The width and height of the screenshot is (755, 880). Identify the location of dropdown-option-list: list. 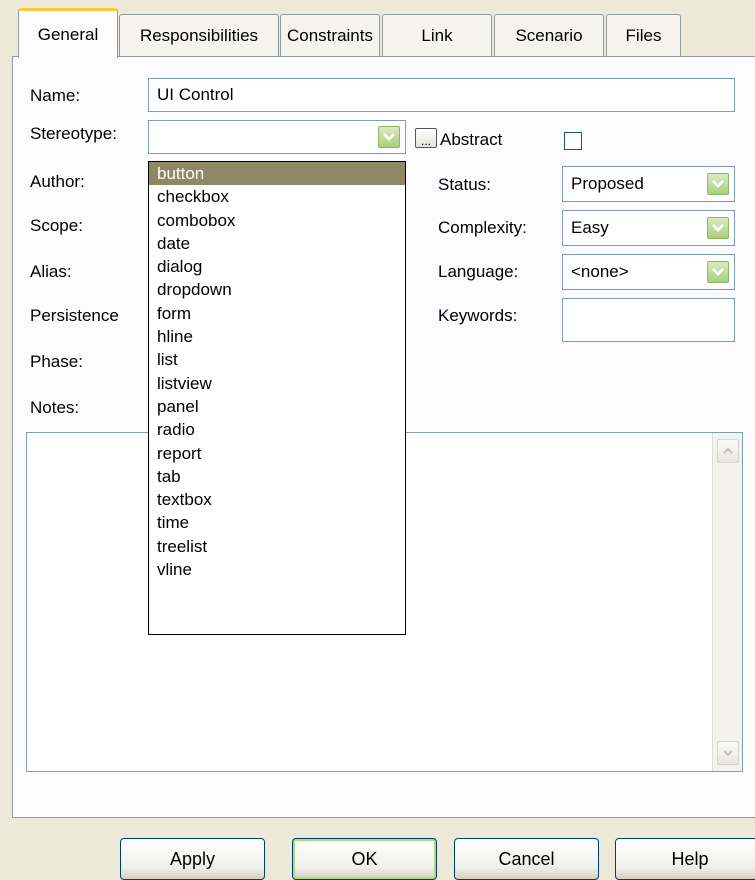
(277, 359).